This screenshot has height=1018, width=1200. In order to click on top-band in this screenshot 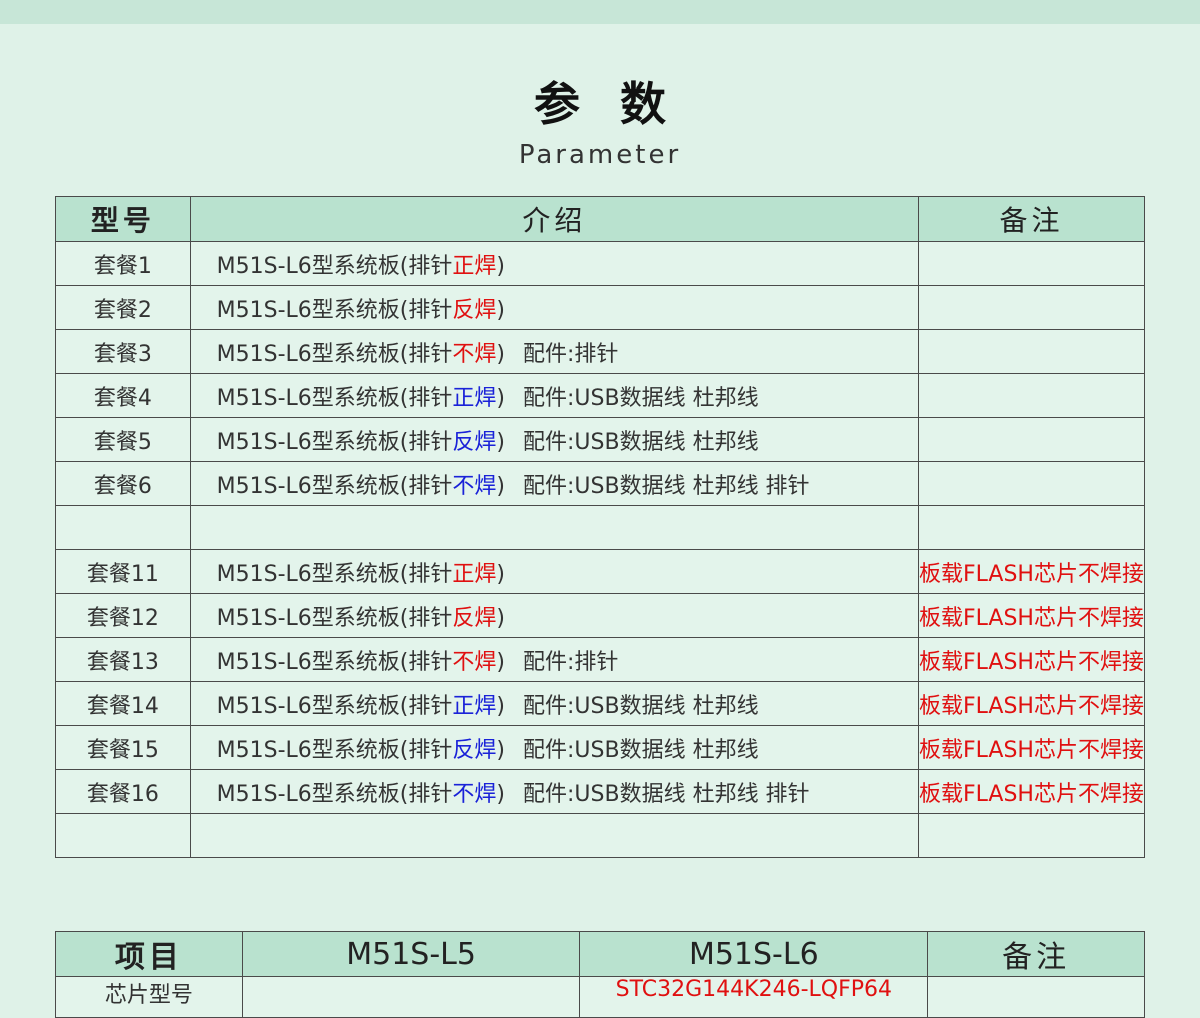, I will do `click(600, 12)`.